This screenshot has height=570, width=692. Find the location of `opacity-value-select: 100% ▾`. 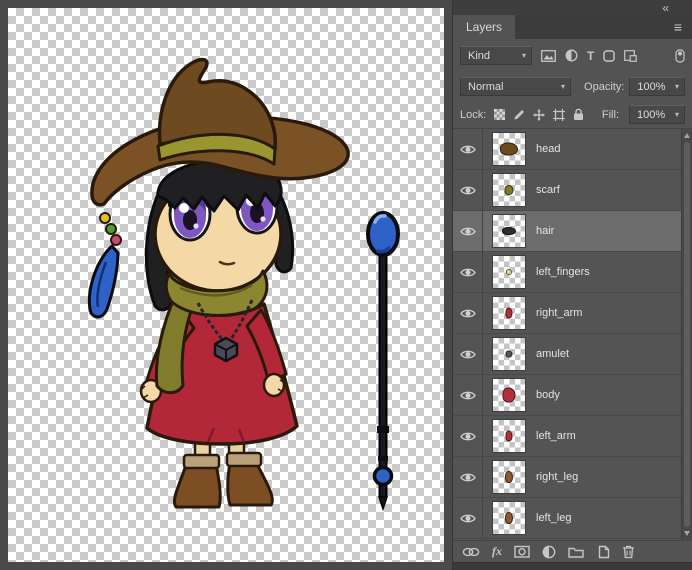

opacity-value-select: 100% ▾ is located at coordinates (657, 86).